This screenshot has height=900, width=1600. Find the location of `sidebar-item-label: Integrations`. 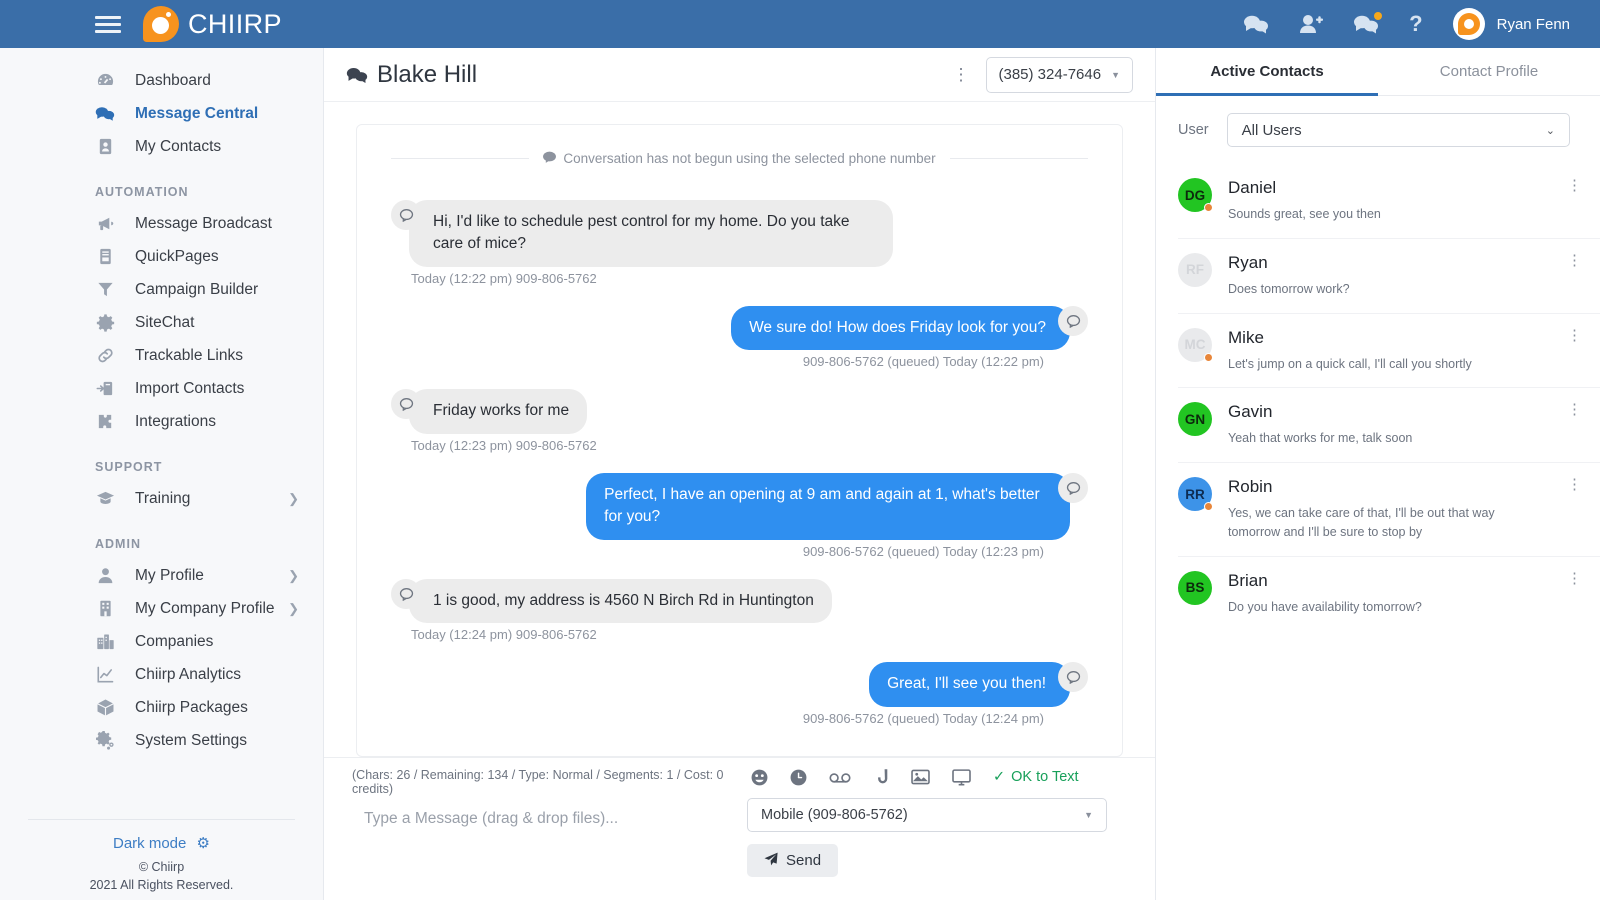

sidebar-item-label: Integrations is located at coordinates (175, 421).